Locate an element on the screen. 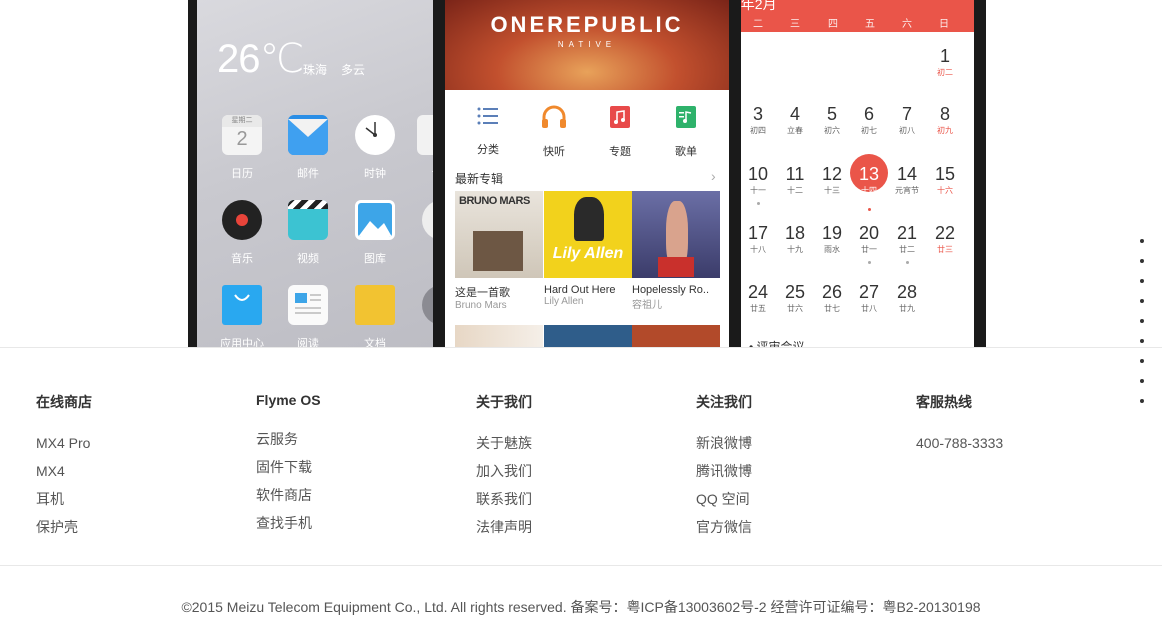 Image resolution: width=1162 pixels, height=638 pixels. calendar-day: 22 廿三 is located at coordinates (945, 239).